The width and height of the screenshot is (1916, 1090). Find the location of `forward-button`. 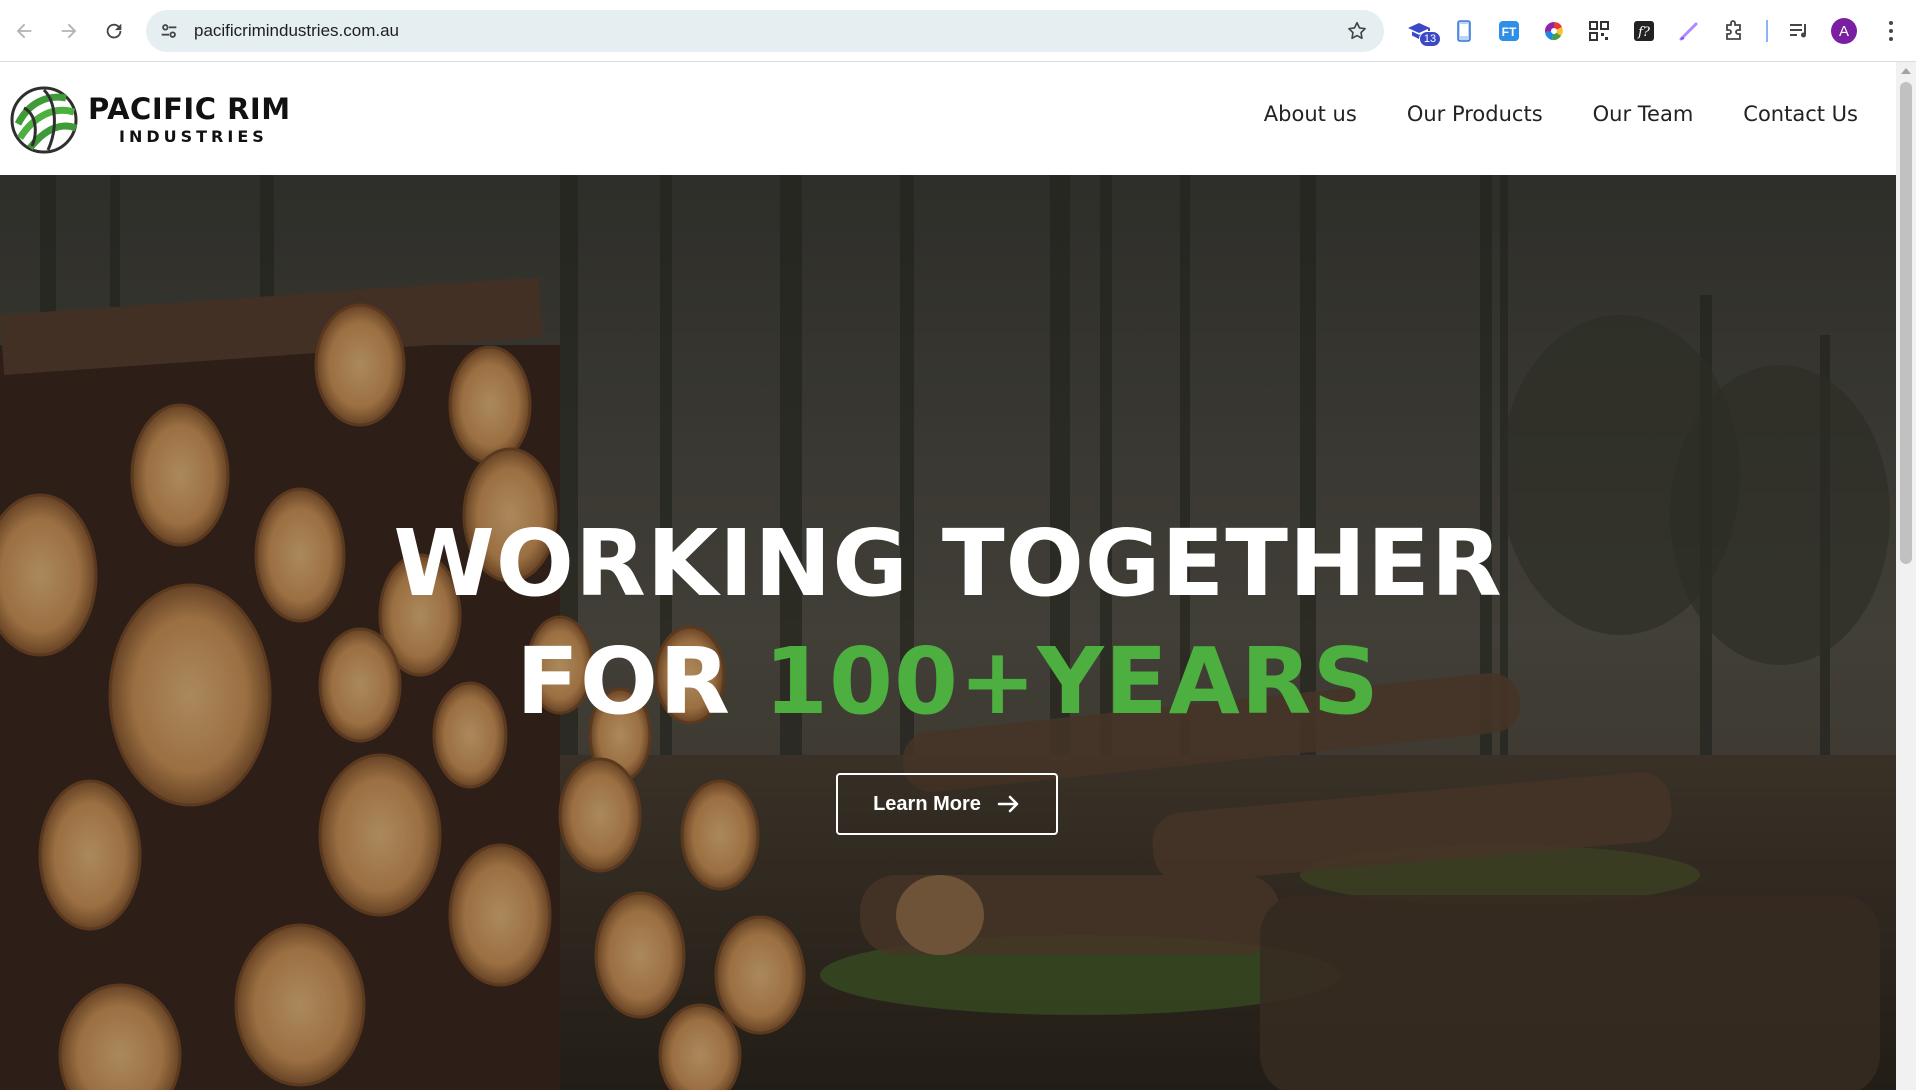

forward-button is located at coordinates (69, 31).